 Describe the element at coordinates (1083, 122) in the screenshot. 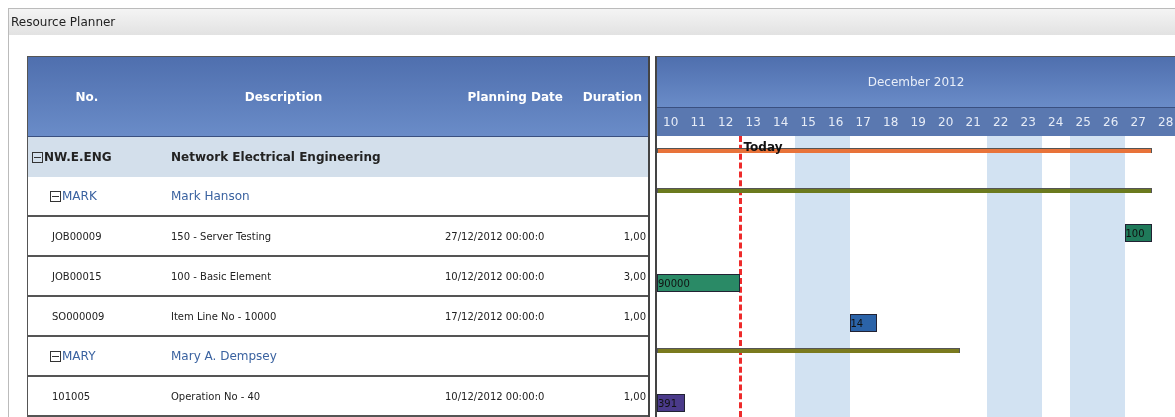

I see `day-label: 25` at that location.